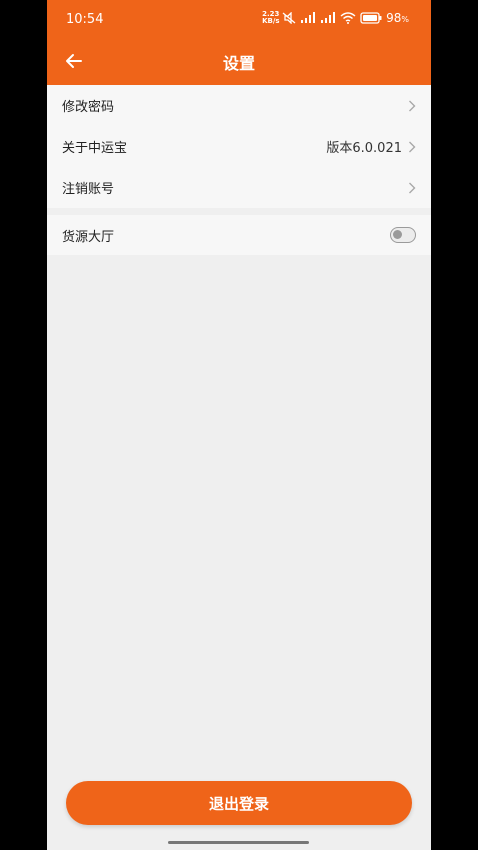 This screenshot has width=478, height=850. I want to click on network-speed: 2.23 KB/s, so click(271, 18).